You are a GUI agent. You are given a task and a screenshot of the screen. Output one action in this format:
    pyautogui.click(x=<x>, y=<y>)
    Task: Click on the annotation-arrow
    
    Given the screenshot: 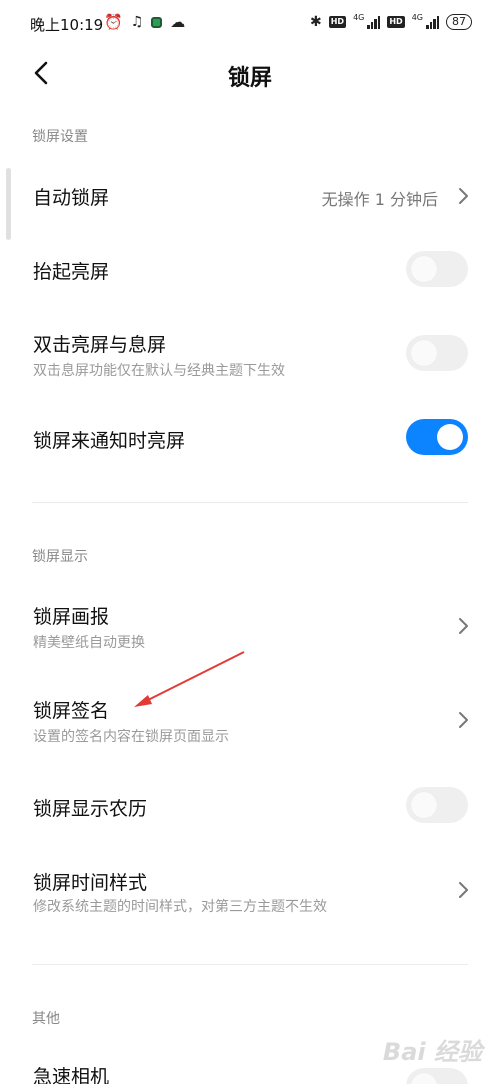 What is the action you would take?
    pyautogui.click(x=189, y=679)
    